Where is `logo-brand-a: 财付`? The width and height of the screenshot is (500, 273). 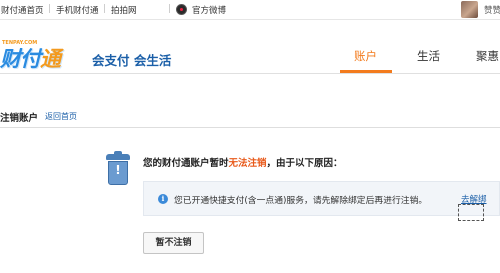
logo-brand-a: 财付 is located at coordinates (20, 59).